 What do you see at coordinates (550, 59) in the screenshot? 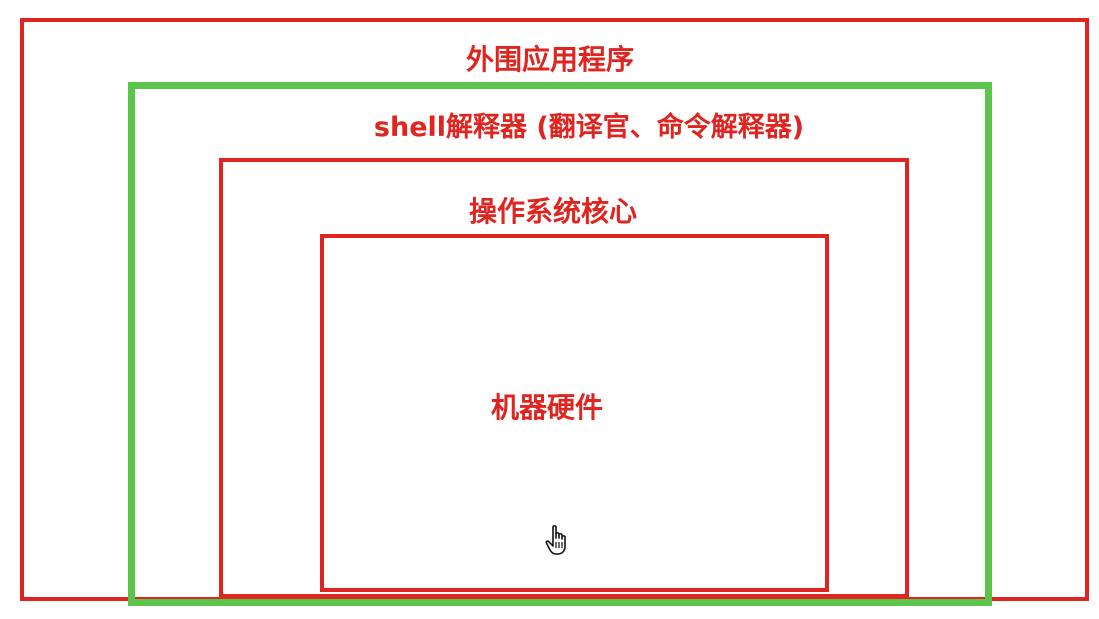
I see `outer-apps-label: 外围应用程序` at bounding box center [550, 59].